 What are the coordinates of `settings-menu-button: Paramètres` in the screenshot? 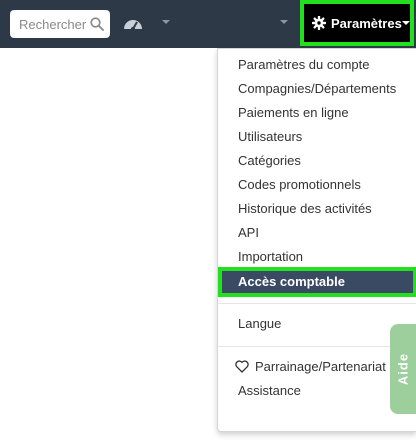 It's located at (357, 23).